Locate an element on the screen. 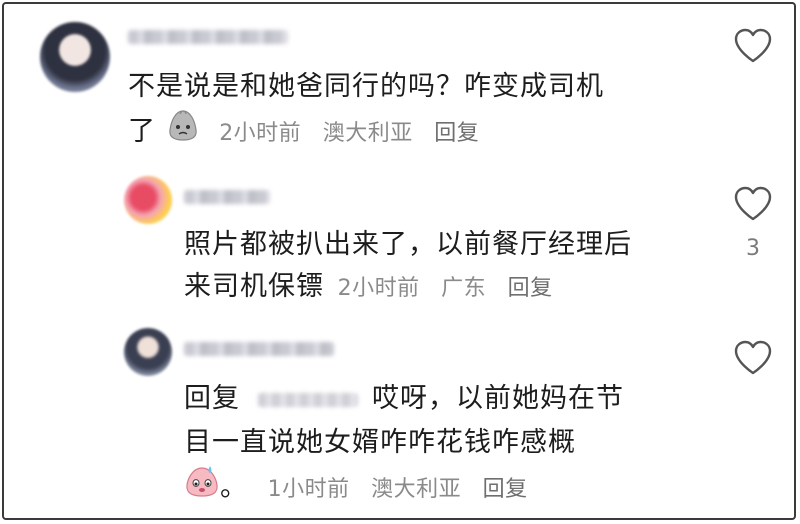 This screenshot has height=524, width=800. comment-text-rest: 哎呀，以前她妈在节 is located at coordinates (498, 398).